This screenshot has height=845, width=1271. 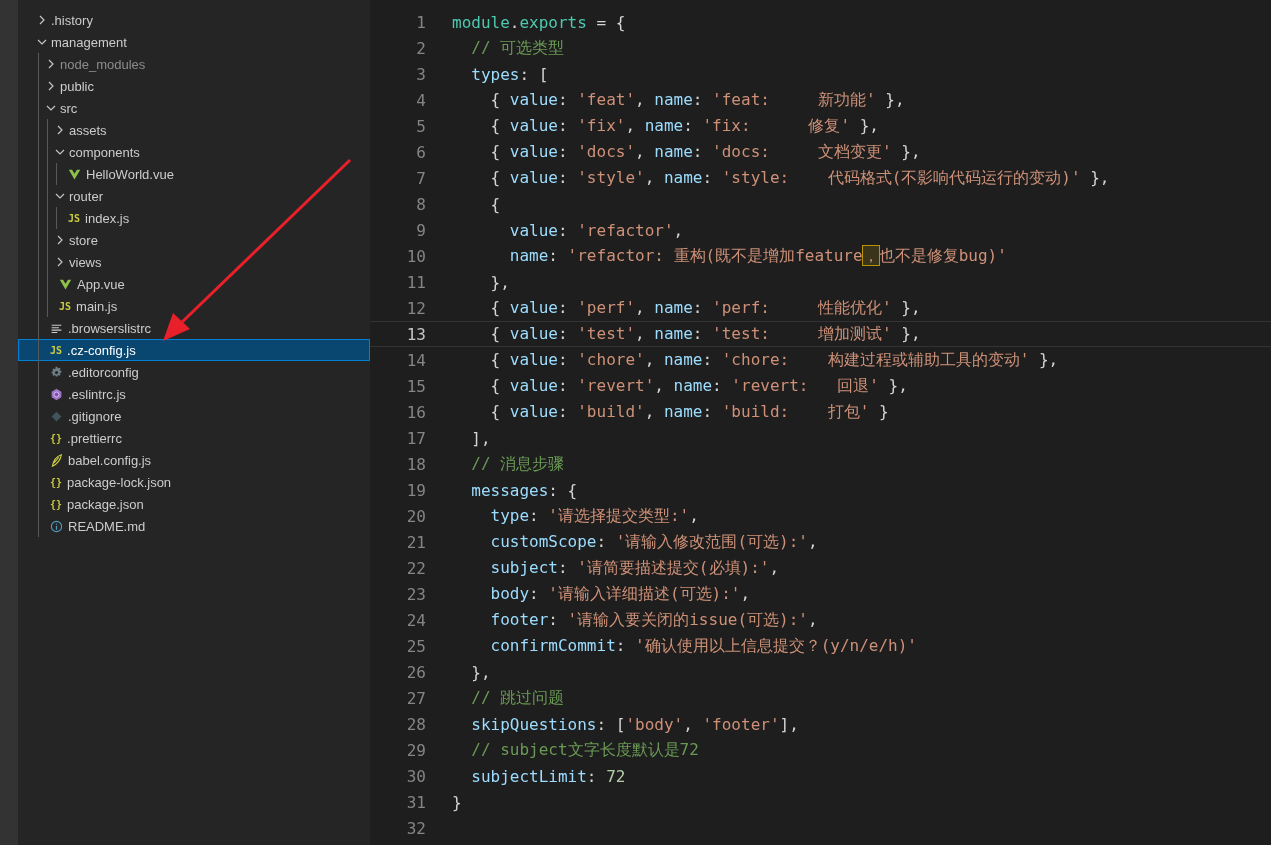 What do you see at coordinates (415, 542) in the screenshot?
I see `line-number: 21` at bounding box center [415, 542].